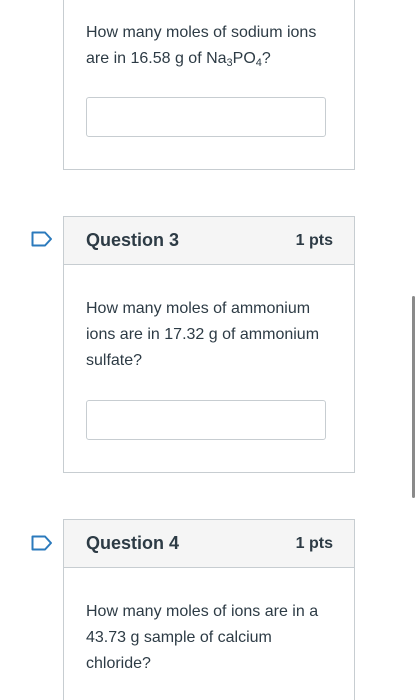 Image resolution: width=420 pixels, height=700 pixels. Describe the element at coordinates (244, 58) in the screenshot. I see `question-text-part: PO` at that location.